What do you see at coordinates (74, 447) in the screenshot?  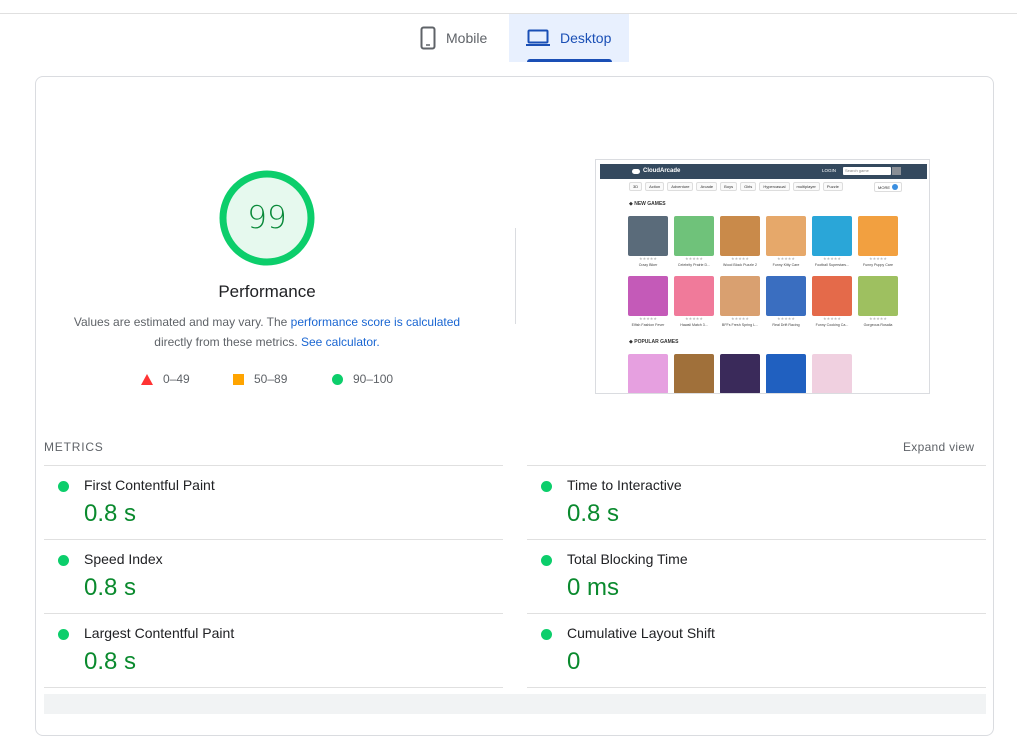 I see `metrics-heading: METRICS` at bounding box center [74, 447].